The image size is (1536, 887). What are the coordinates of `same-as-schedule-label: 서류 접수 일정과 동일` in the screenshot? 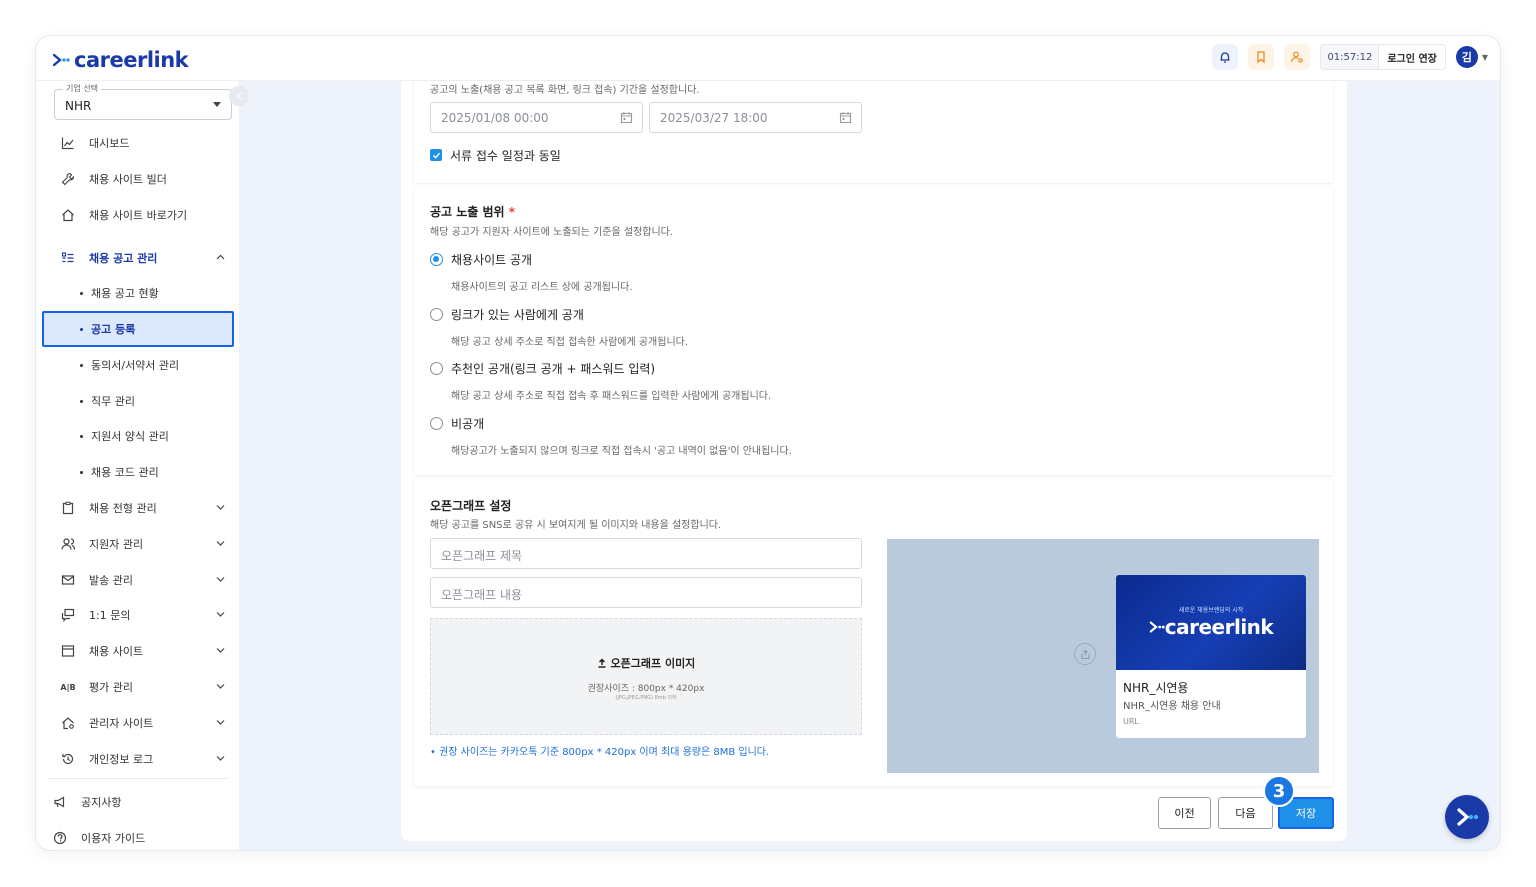 It's located at (505, 156).